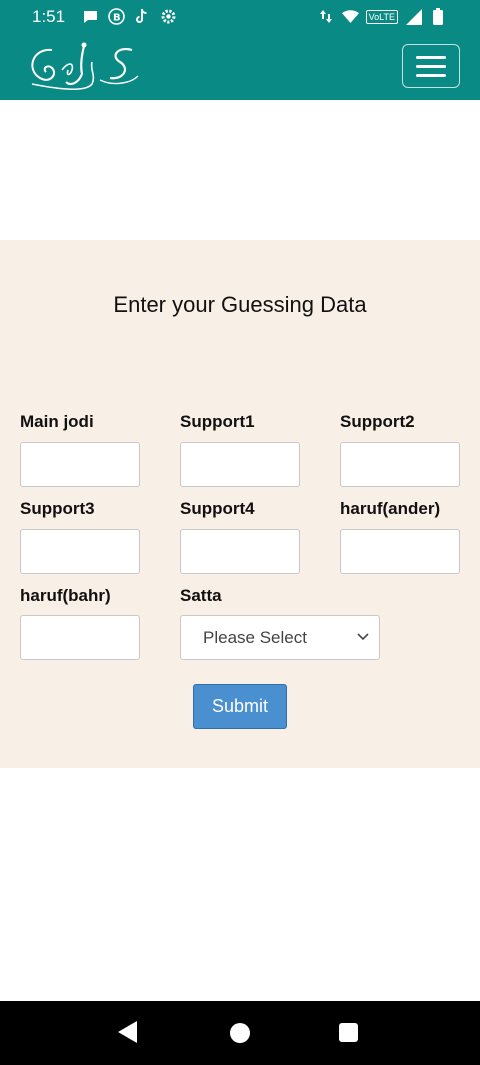 Image resolution: width=480 pixels, height=1065 pixels. I want to click on support3-input, so click(80, 551).